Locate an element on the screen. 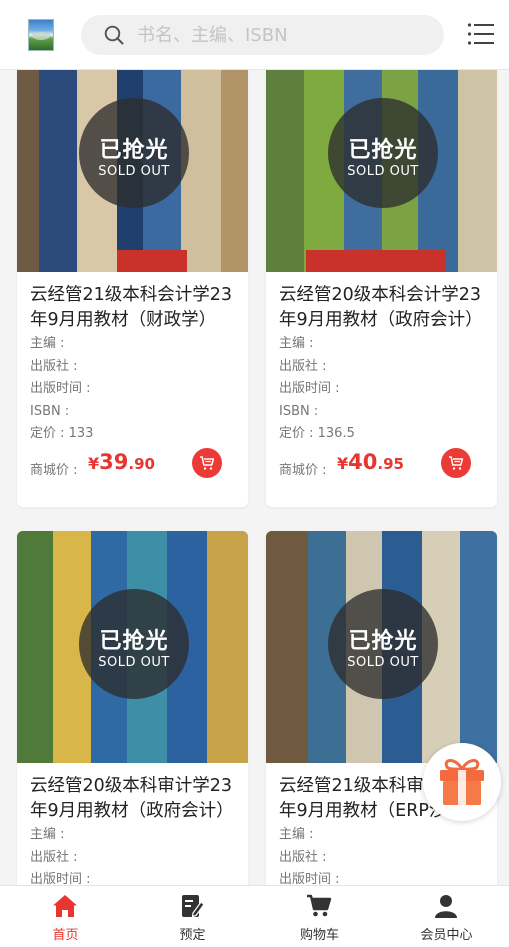  tab-reserve: 预定 is located at coordinates (192, 916).